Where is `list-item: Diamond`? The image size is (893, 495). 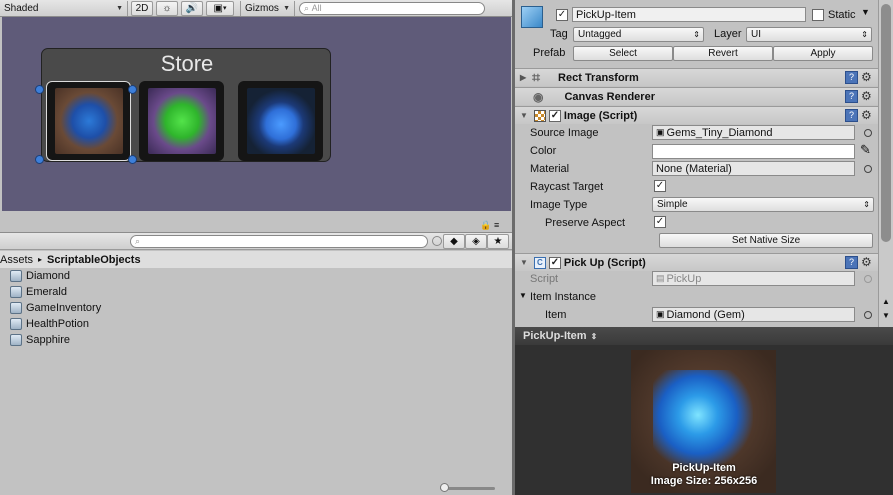 list-item: Diamond is located at coordinates (256, 276).